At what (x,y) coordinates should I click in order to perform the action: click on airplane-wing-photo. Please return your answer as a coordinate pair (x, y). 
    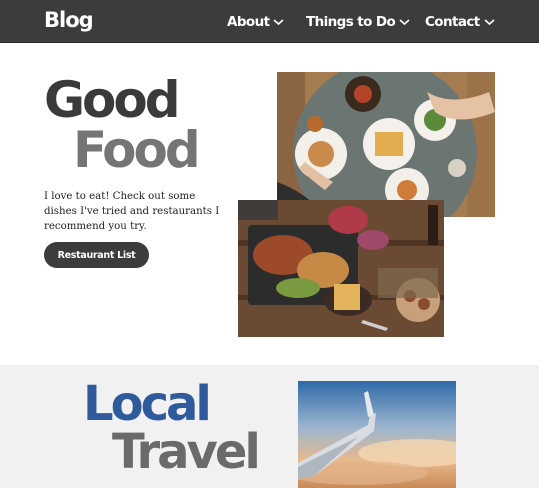
    Looking at the image, I should click on (377, 434).